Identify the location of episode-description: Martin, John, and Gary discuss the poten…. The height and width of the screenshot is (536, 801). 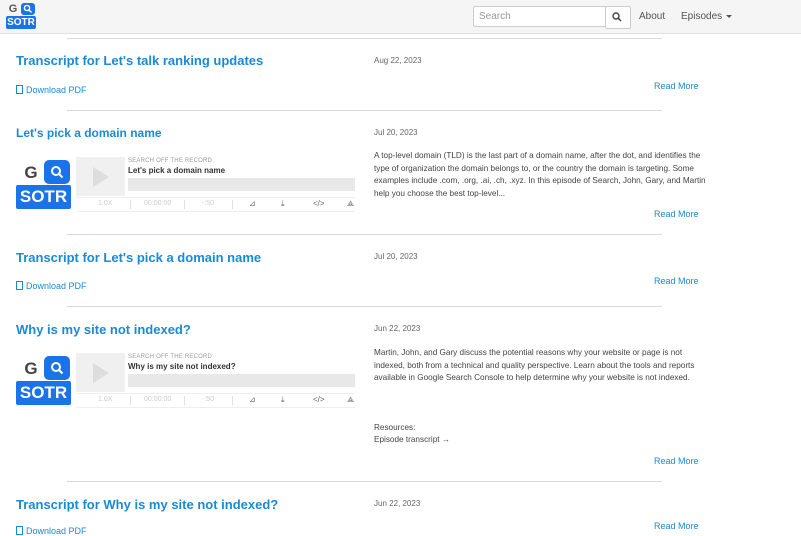
(534, 365).